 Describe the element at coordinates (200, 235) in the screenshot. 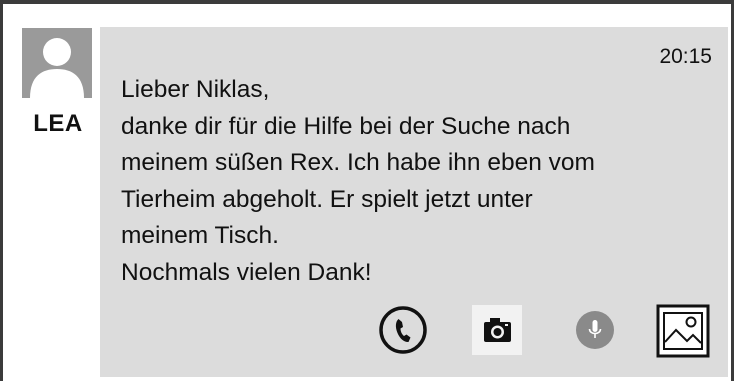

I see `message-line: meinem Tisch.` at that location.